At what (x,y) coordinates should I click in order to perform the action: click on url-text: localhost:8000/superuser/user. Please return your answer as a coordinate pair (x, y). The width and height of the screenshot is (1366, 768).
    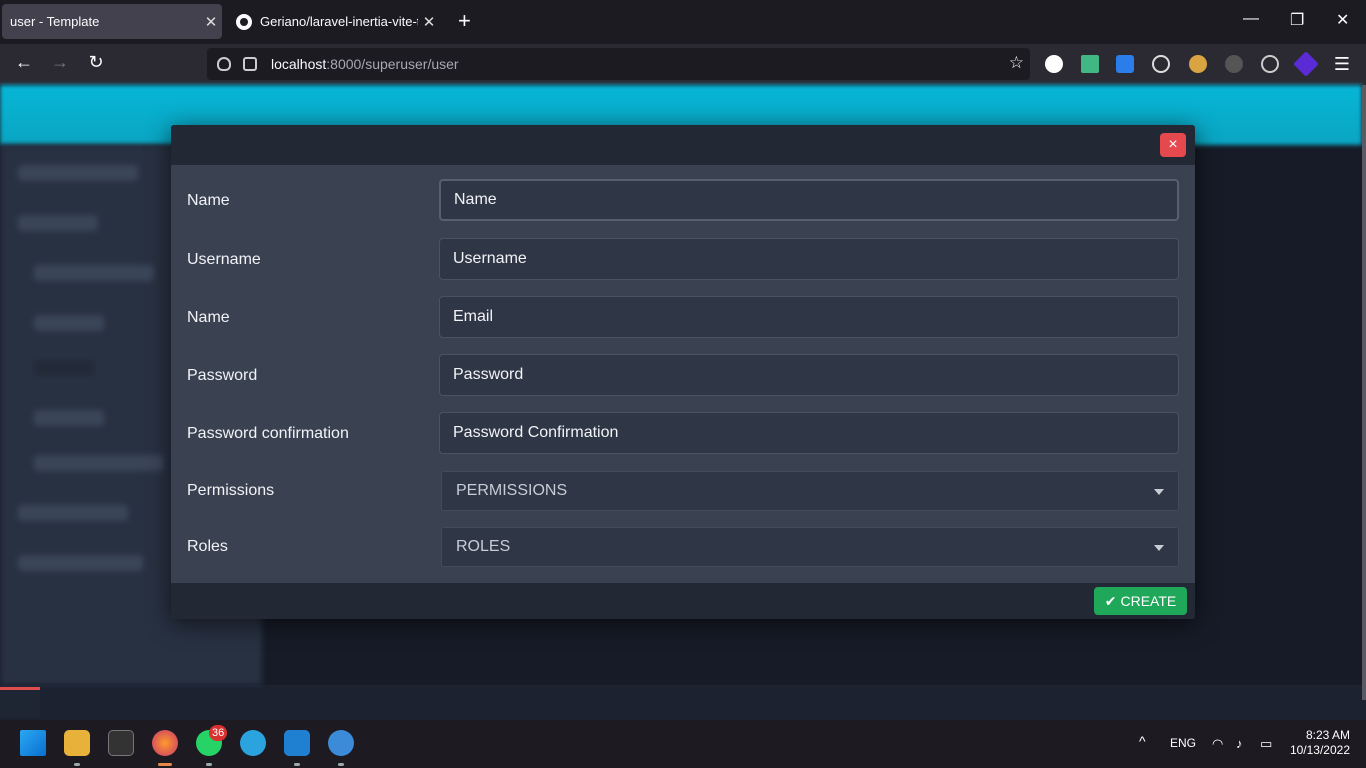
    Looking at the image, I should click on (365, 64).